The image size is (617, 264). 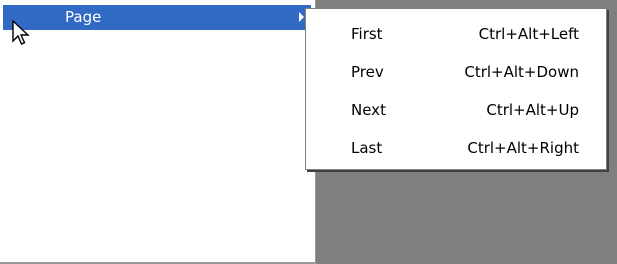 I want to click on submenu-item-shortcut: Ctrl+Alt+Down, so click(x=521, y=72).